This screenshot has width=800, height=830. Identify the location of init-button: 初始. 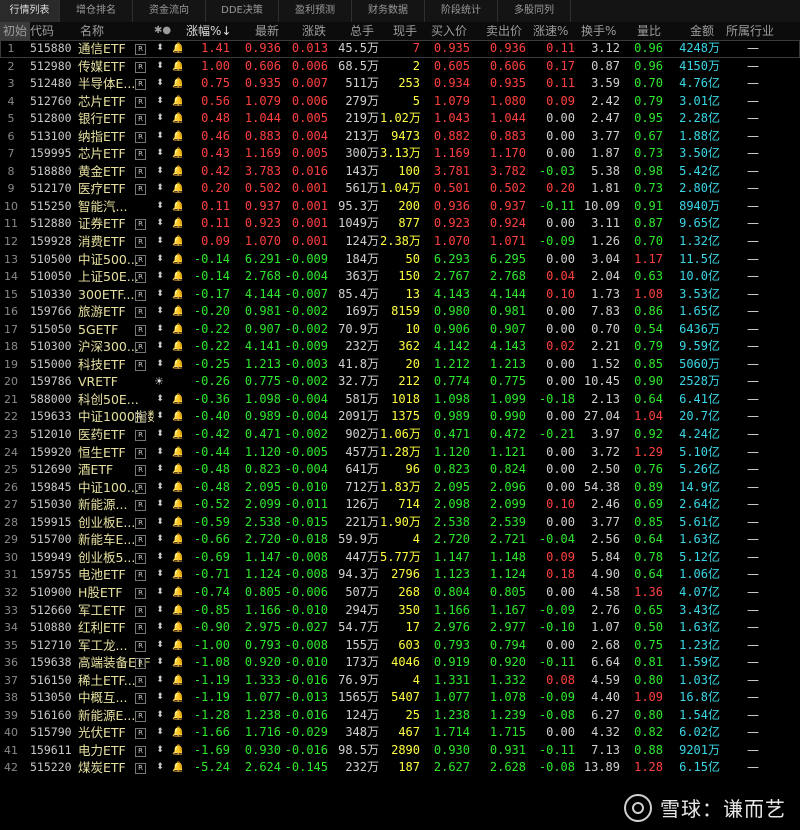
(15, 31).